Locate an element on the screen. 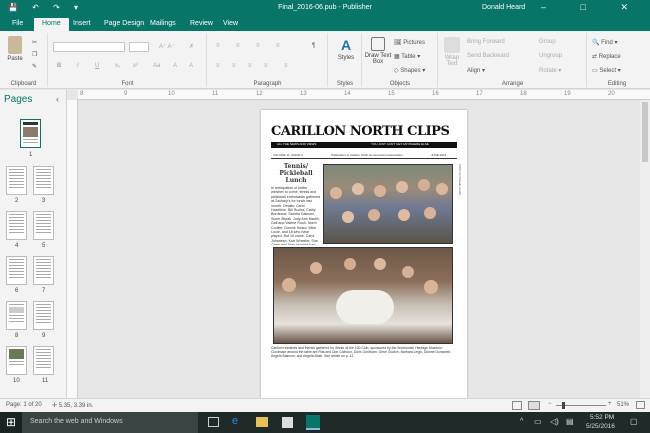  replace-button: ⇄ Replace is located at coordinates (606, 56).